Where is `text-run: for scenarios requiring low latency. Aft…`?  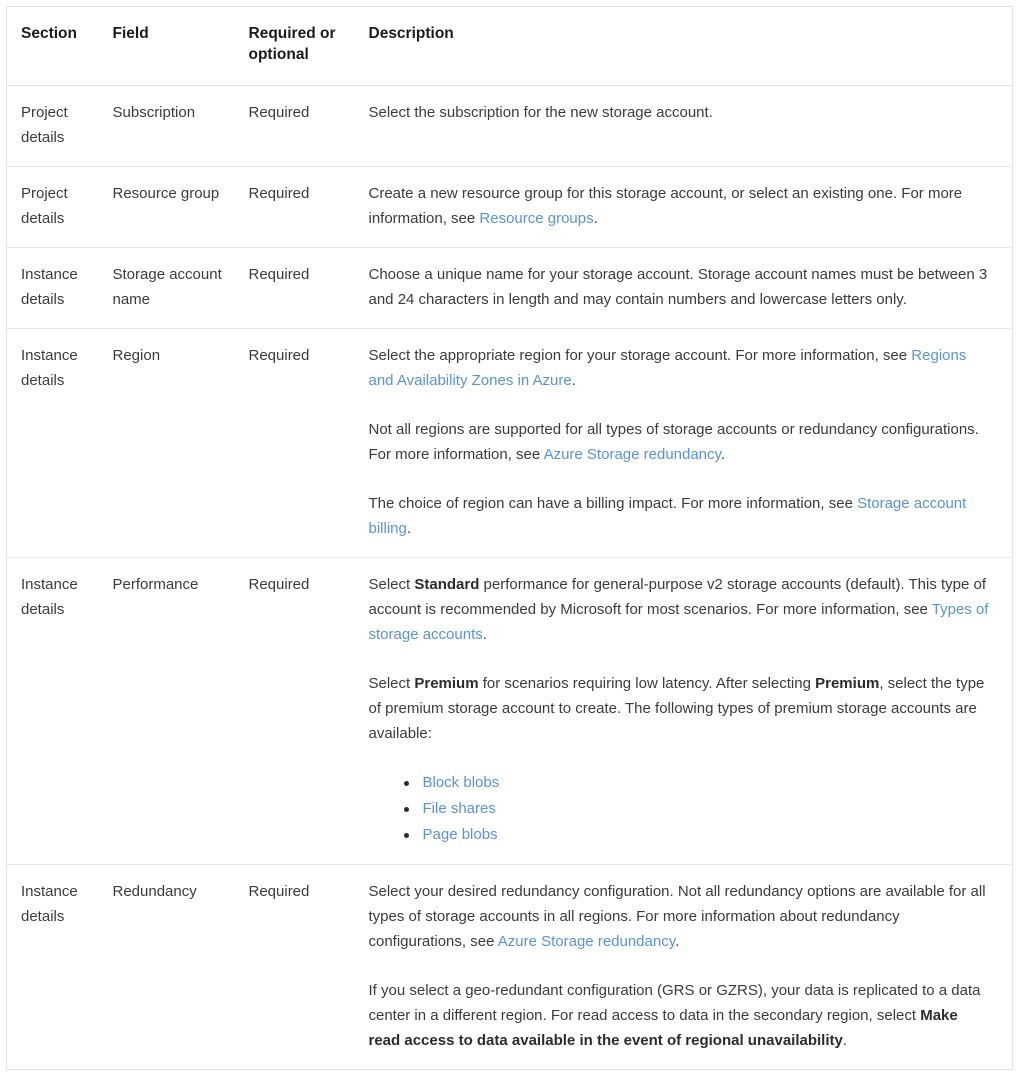 text-run: for scenarios requiring low latency. Aft… is located at coordinates (647, 683).